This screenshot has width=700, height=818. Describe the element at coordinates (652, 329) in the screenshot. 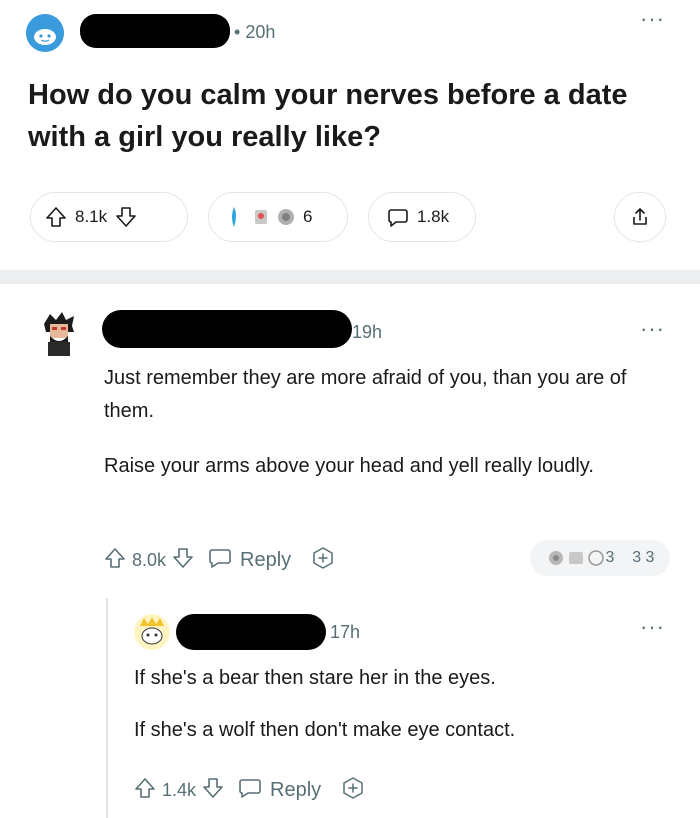

I see `comment1-more-options-icon: ···` at that location.